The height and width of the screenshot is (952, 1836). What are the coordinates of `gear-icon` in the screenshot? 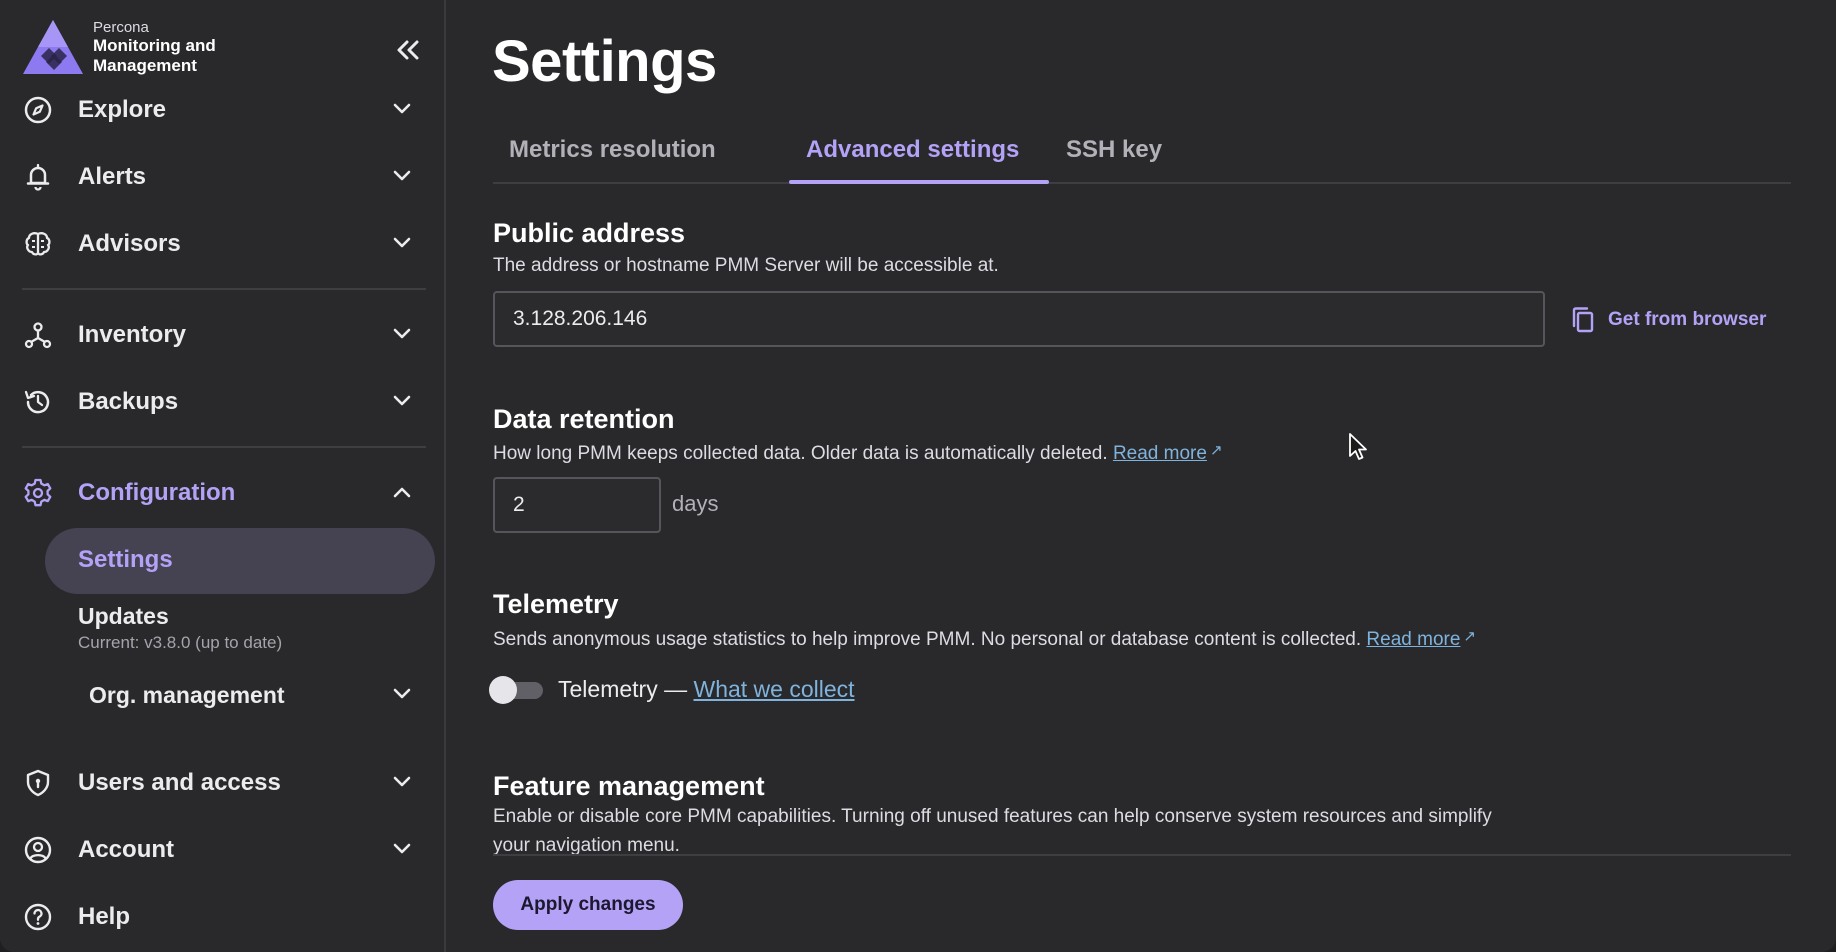 It's located at (38, 493).